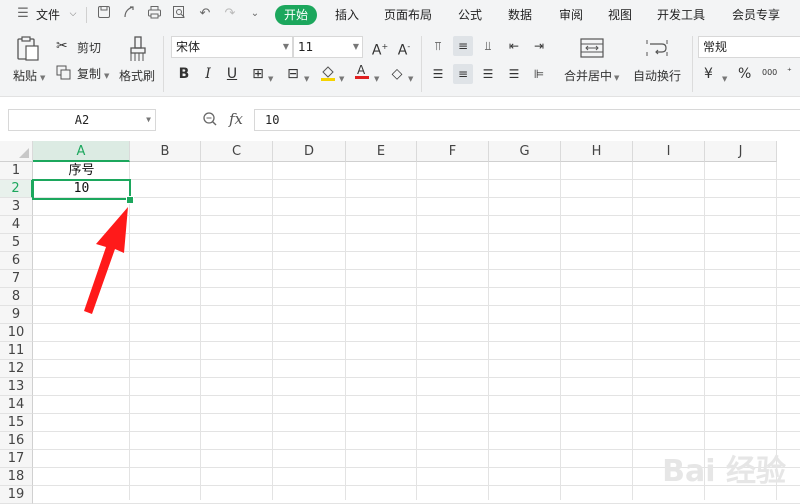 The image size is (800, 504). I want to click on cell-style-dropdown-icon: ▼, so click(306, 79).